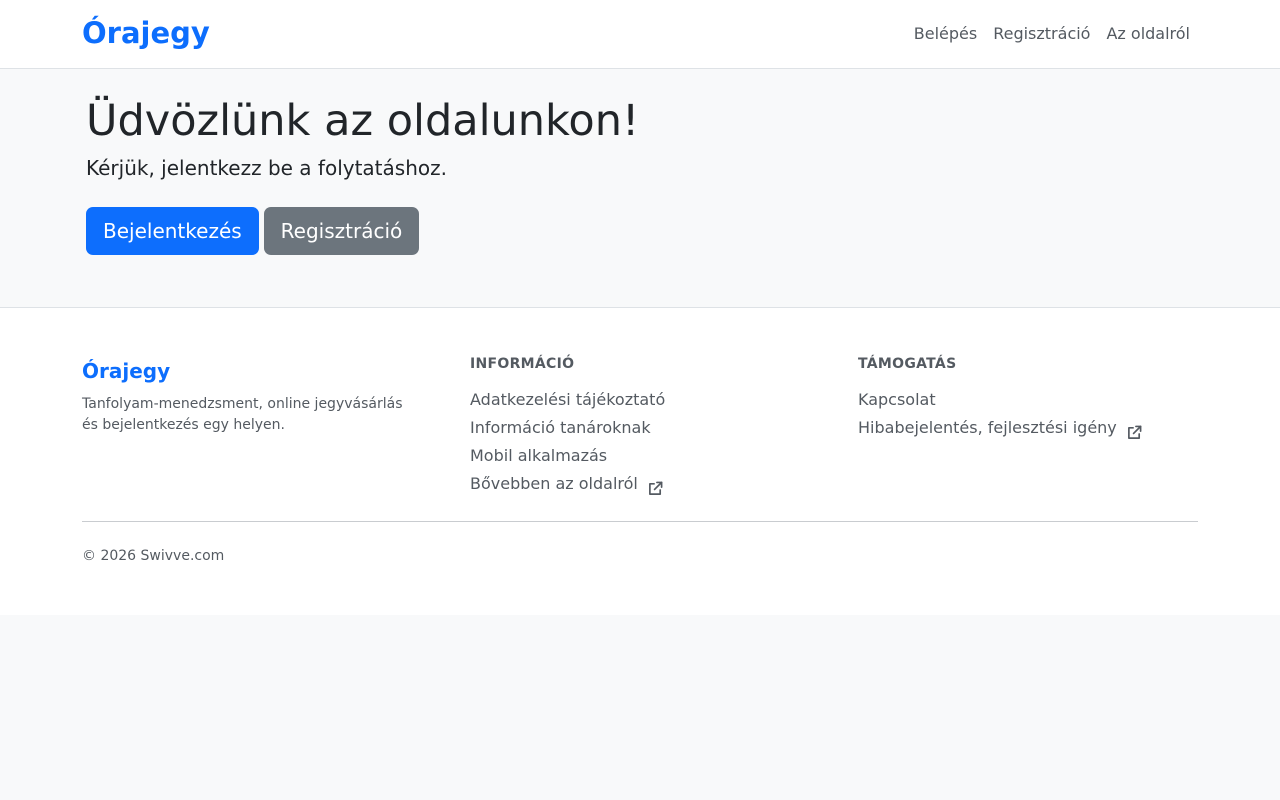 The width and height of the screenshot is (1280, 800). What do you see at coordinates (126, 371) in the screenshot?
I see `footer-brand: Órajegy` at bounding box center [126, 371].